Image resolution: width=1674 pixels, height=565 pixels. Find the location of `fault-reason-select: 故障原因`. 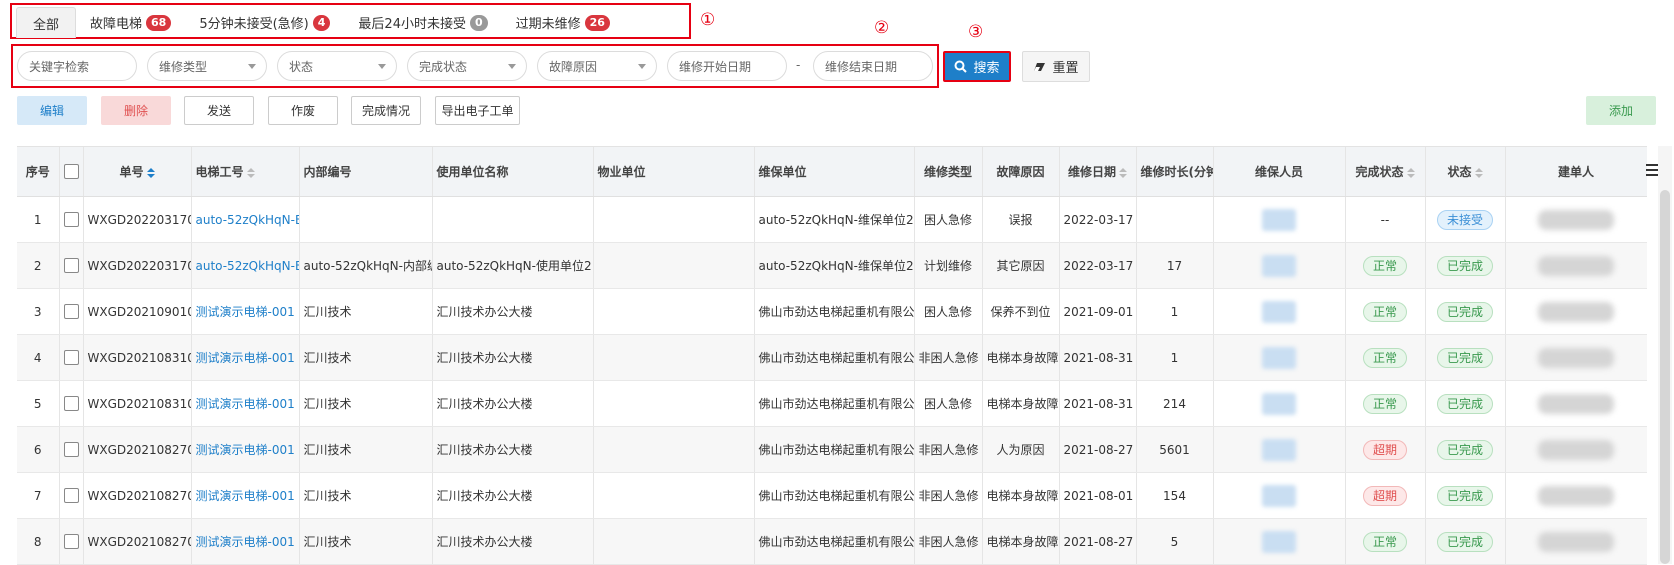

fault-reason-select: 故障原因 is located at coordinates (597, 66).